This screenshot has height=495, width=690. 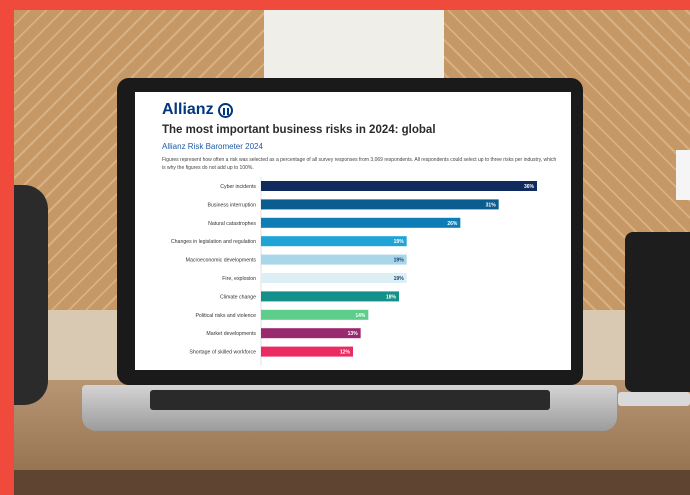 I want to click on value-label: 18%, so click(x=391, y=297).